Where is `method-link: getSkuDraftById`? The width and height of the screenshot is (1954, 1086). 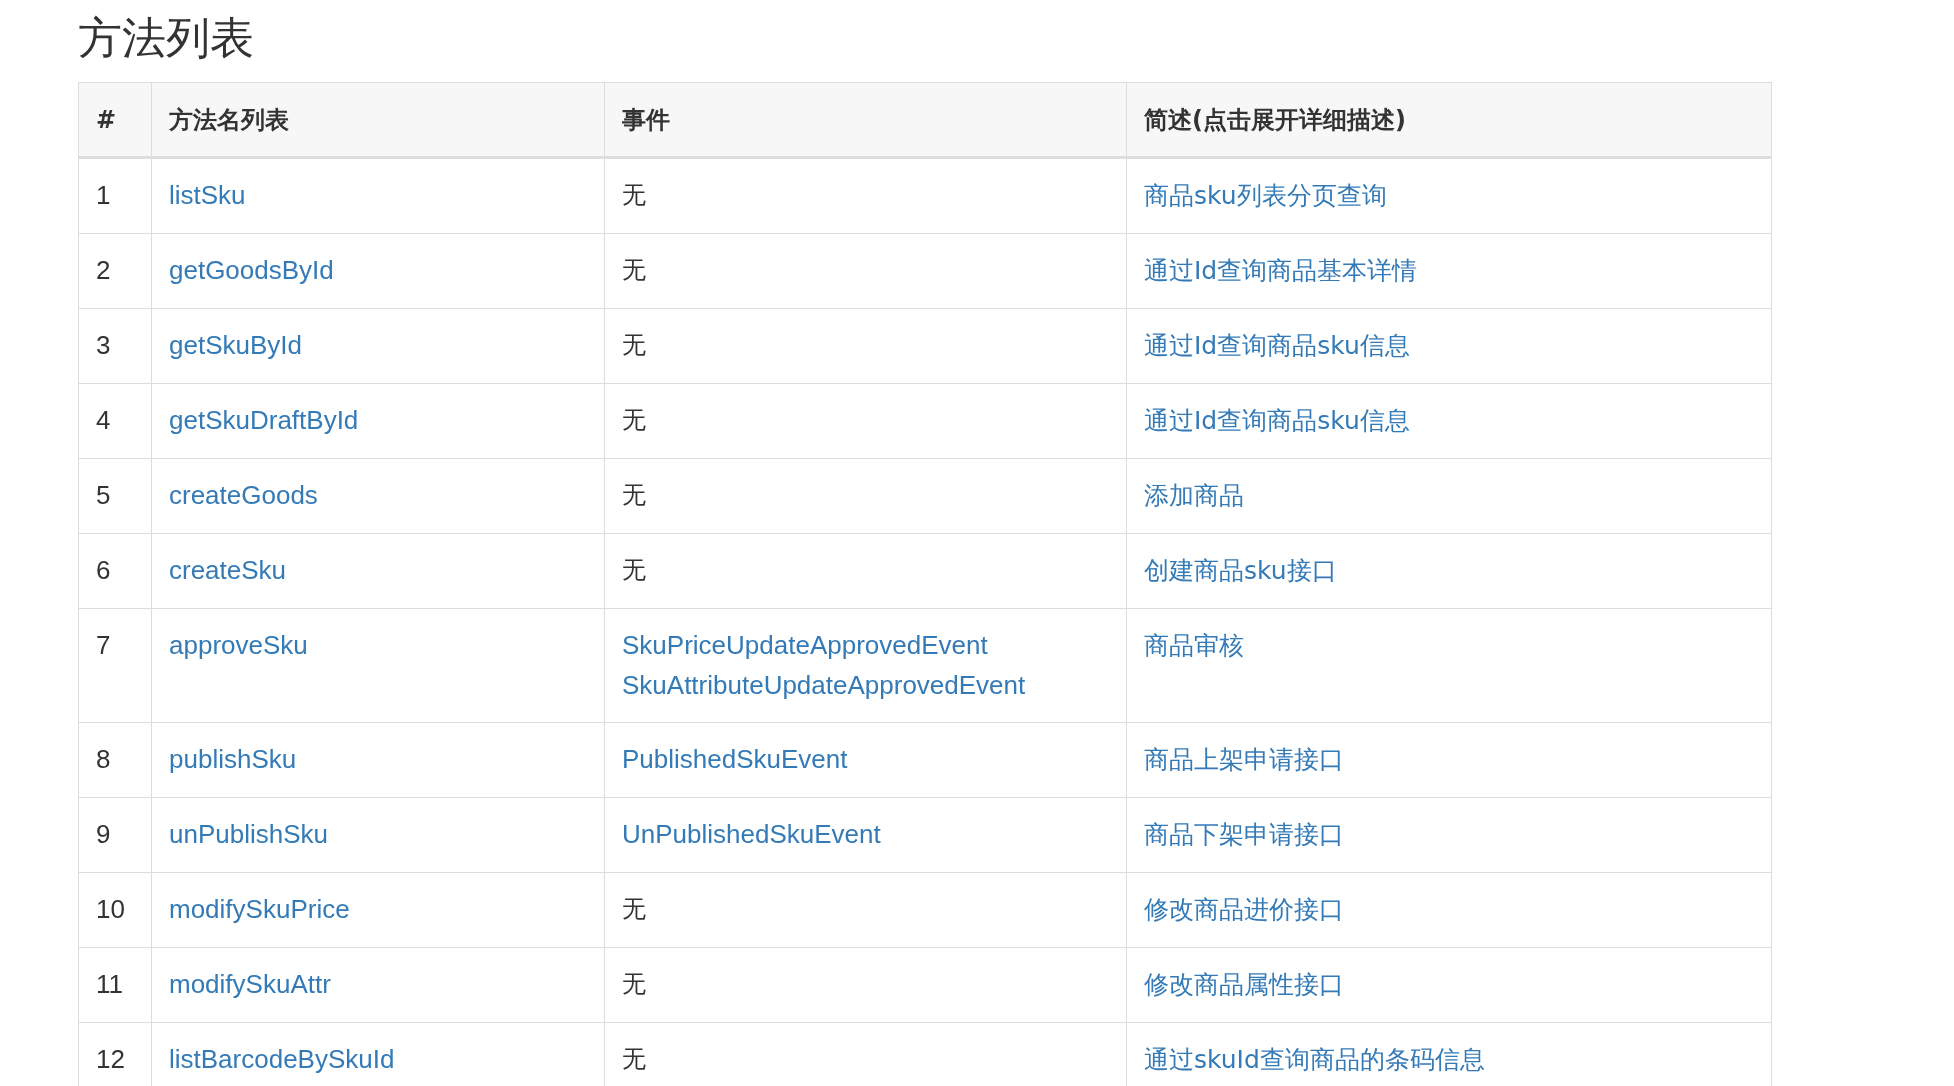
method-link: getSkuDraftById is located at coordinates (264, 420).